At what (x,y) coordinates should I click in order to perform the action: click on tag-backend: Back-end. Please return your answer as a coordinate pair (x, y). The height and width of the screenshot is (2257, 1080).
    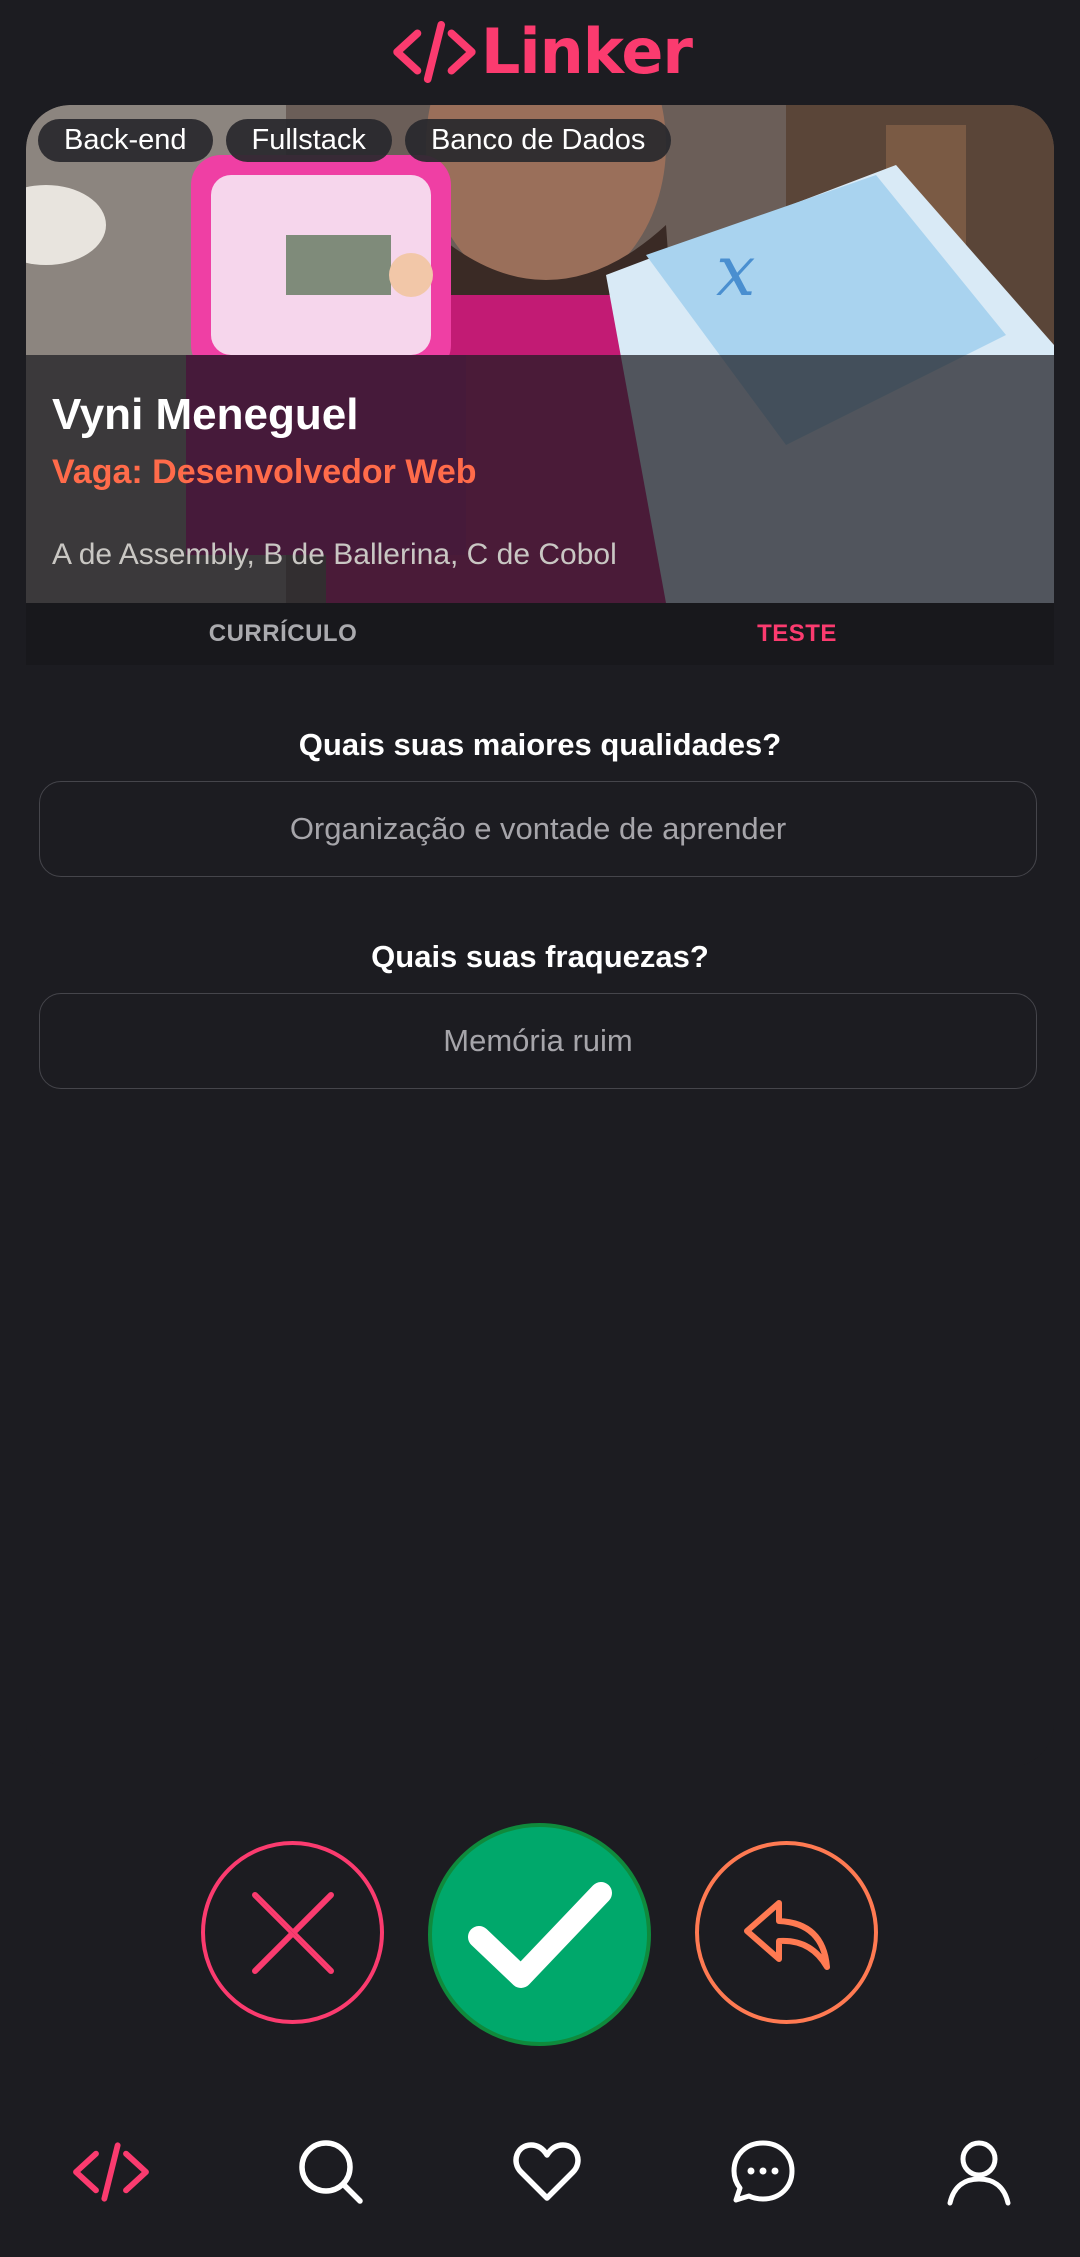
    Looking at the image, I should click on (125, 140).